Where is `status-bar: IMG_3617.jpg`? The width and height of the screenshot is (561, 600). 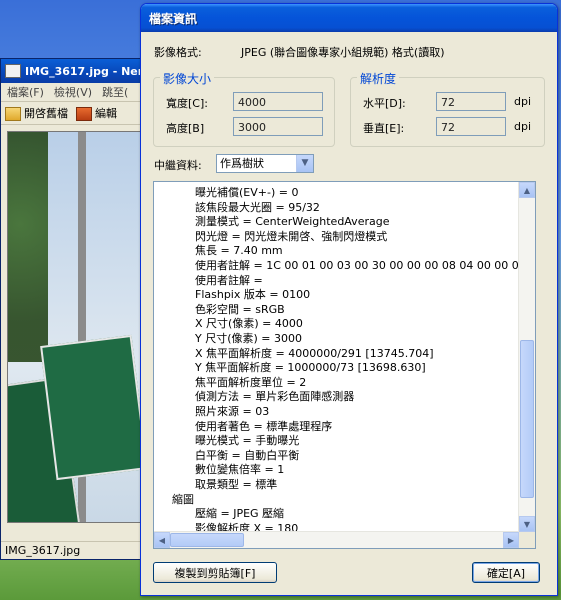
status-bar: IMG_3617.jpg is located at coordinates (76, 550).